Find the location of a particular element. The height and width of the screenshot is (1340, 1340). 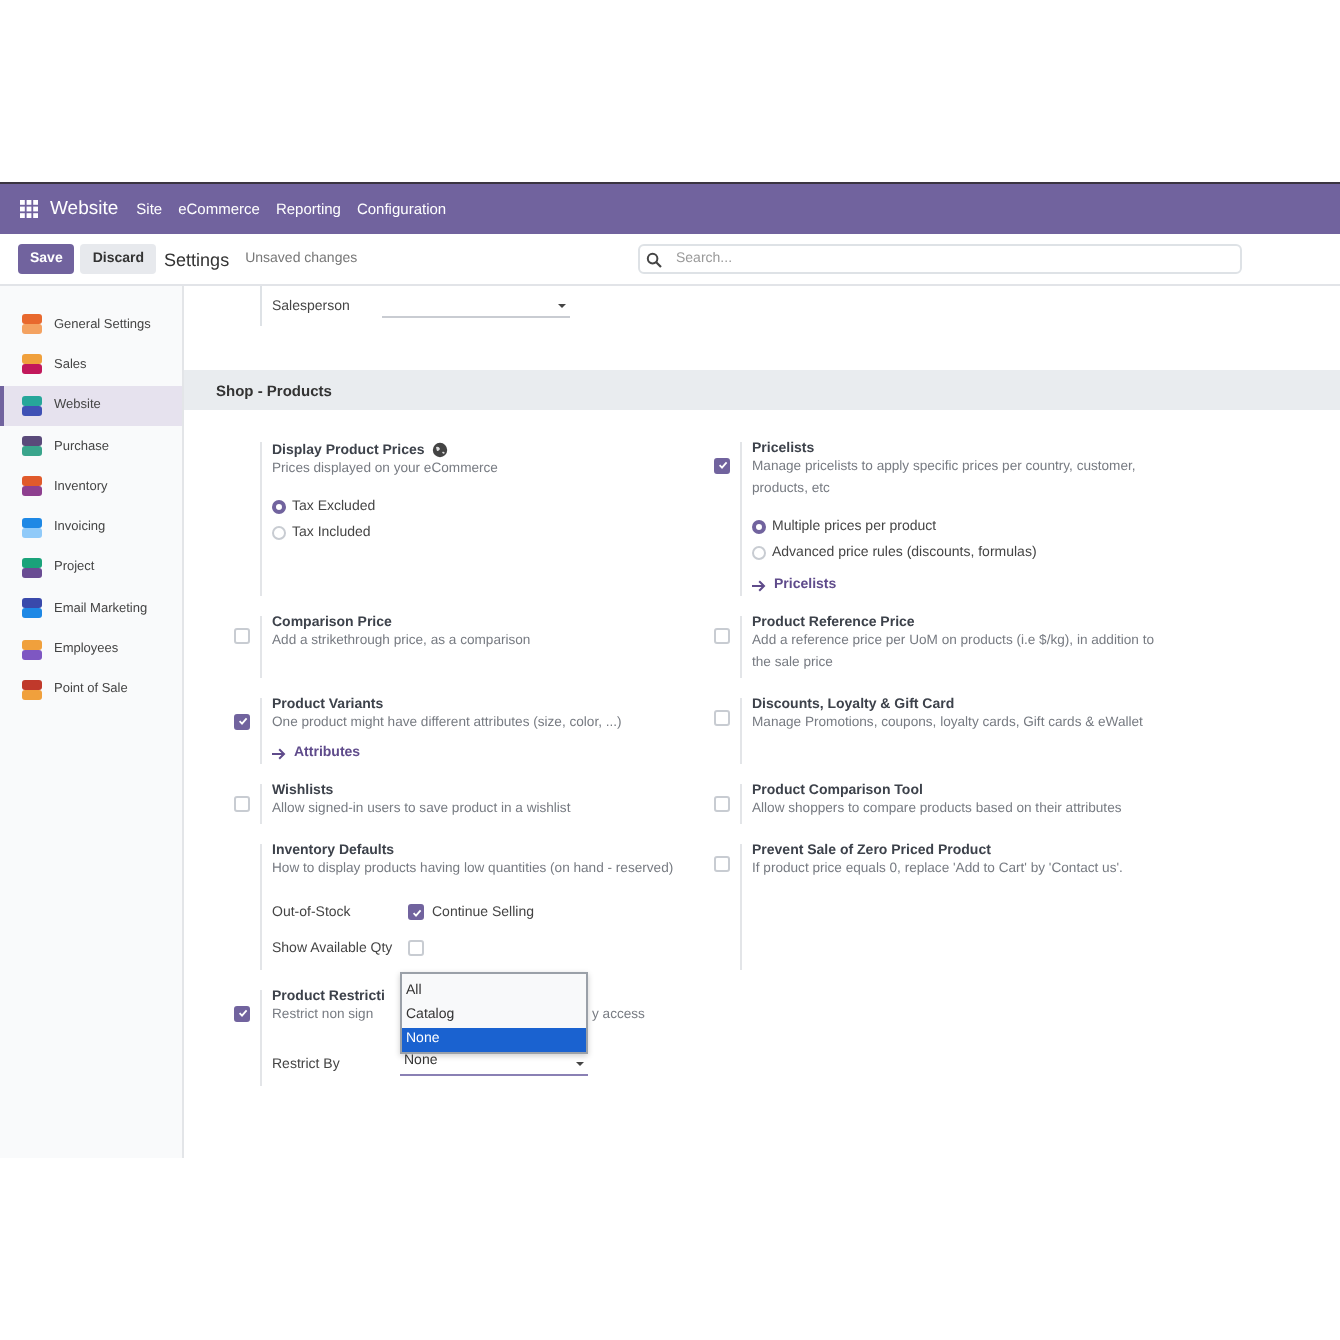

page-title: Settings is located at coordinates (197, 259).